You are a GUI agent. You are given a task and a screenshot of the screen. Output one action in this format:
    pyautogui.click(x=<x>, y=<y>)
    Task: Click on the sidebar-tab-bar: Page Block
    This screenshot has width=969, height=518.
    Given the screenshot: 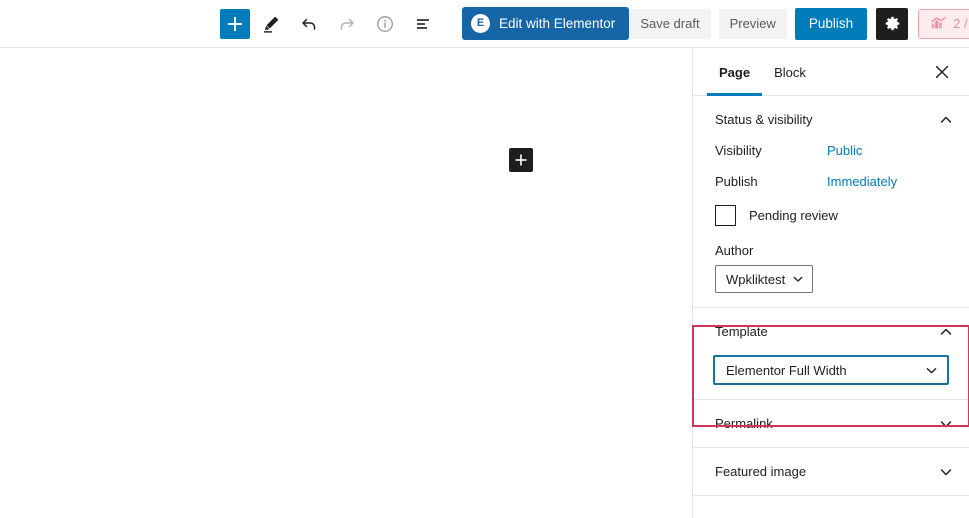 What is the action you would take?
    pyautogui.click(x=831, y=72)
    